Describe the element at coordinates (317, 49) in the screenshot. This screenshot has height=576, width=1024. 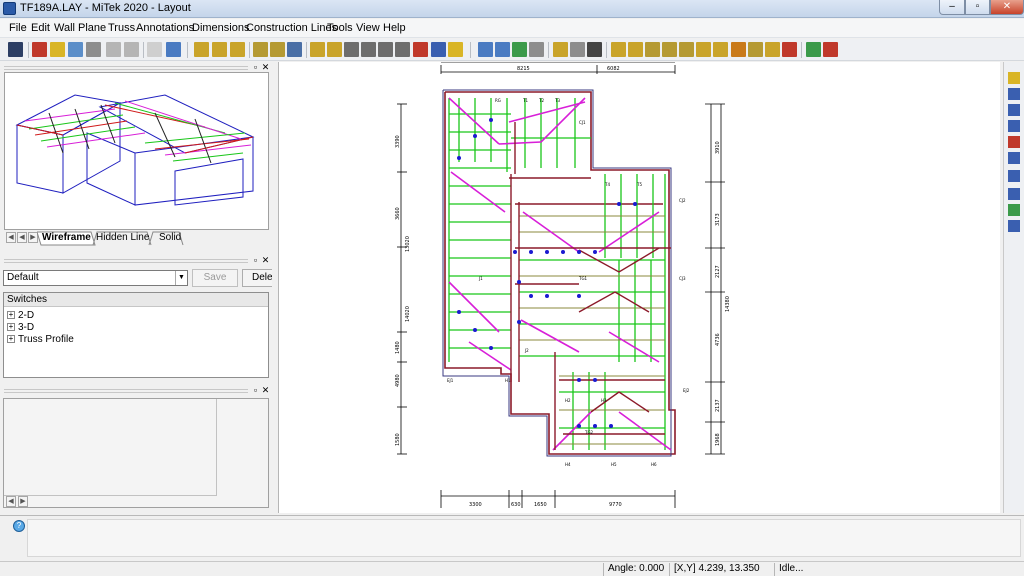
I see `hip-roof-icon` at that location.